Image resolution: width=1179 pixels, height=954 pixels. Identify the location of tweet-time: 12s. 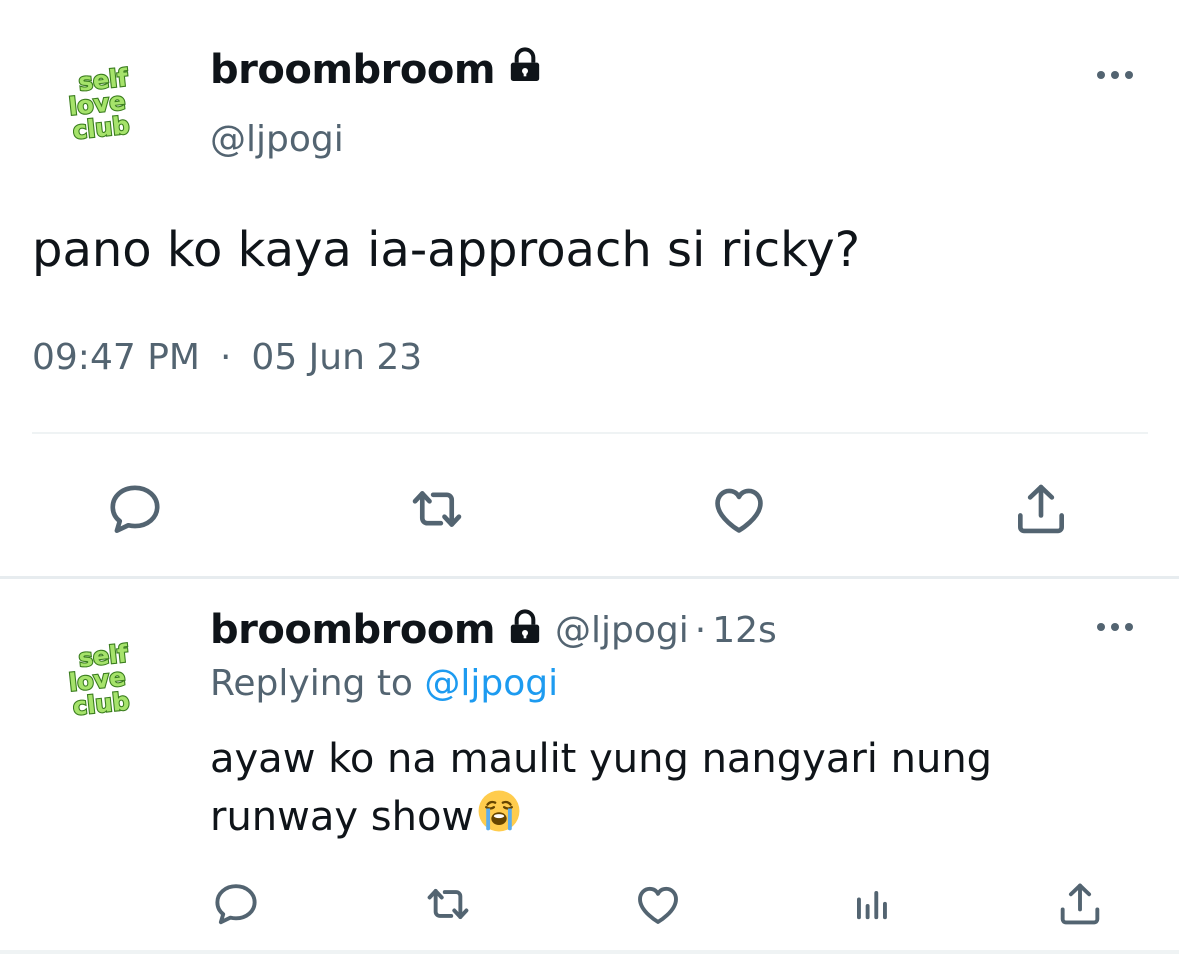
(744, 630).